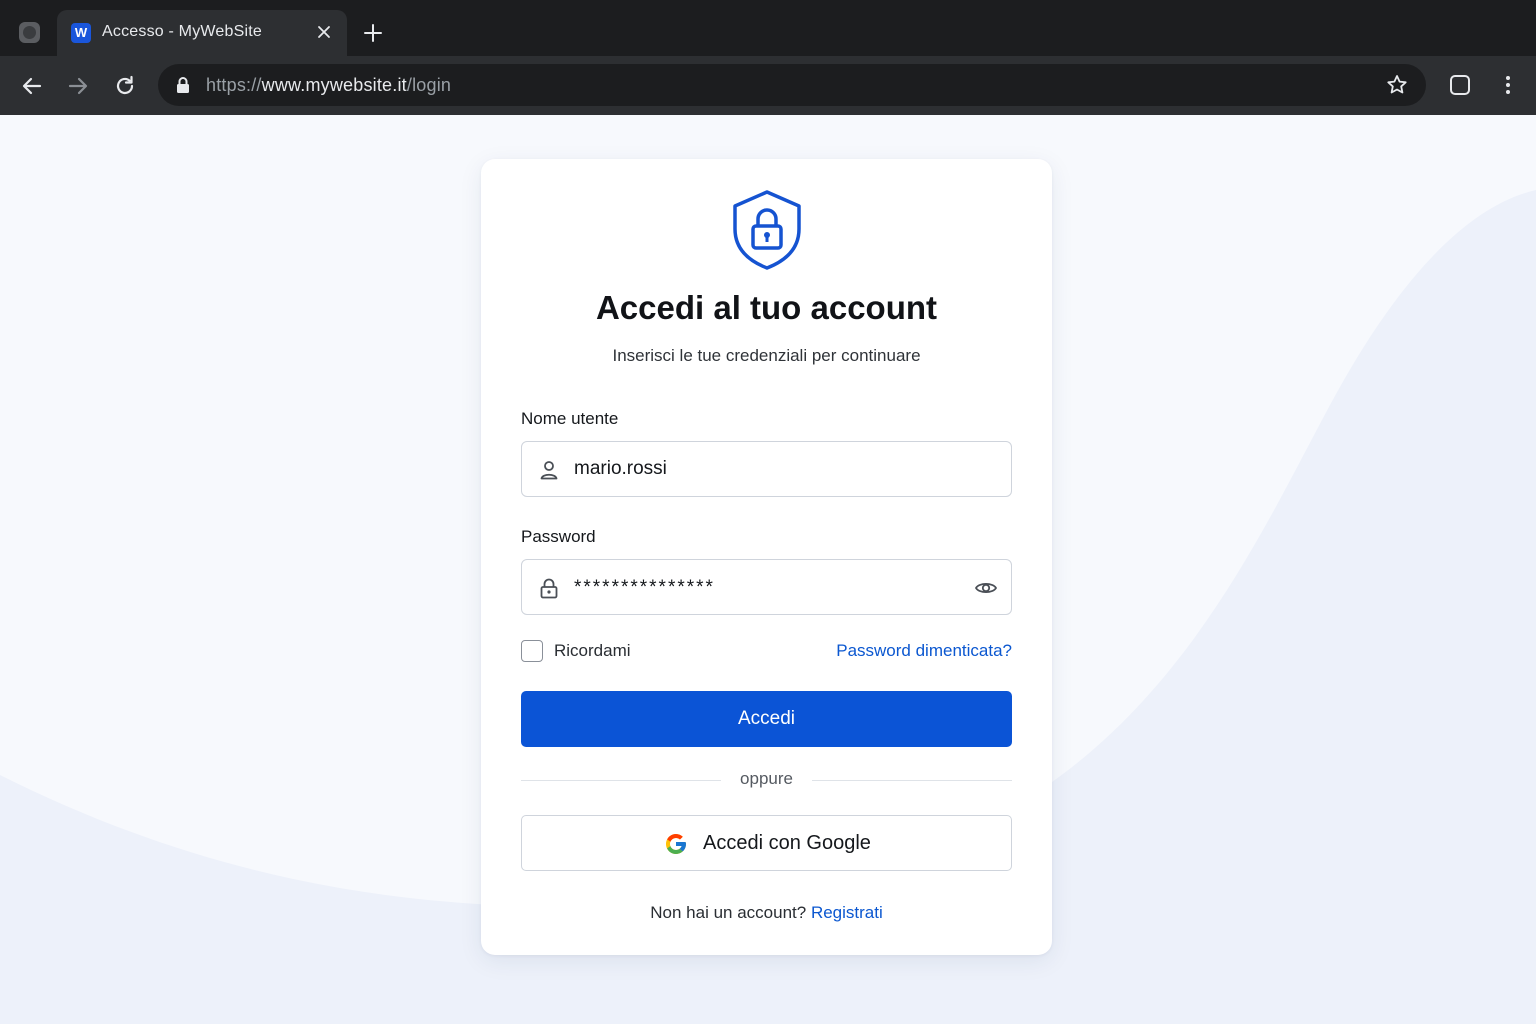 This screenshot has width=1536, height=1024. What do you see at coordinates (182, 31) in the screenshot?
I see `tab-title: Accesso - MyWebSite` at bounding box center [182, 31].